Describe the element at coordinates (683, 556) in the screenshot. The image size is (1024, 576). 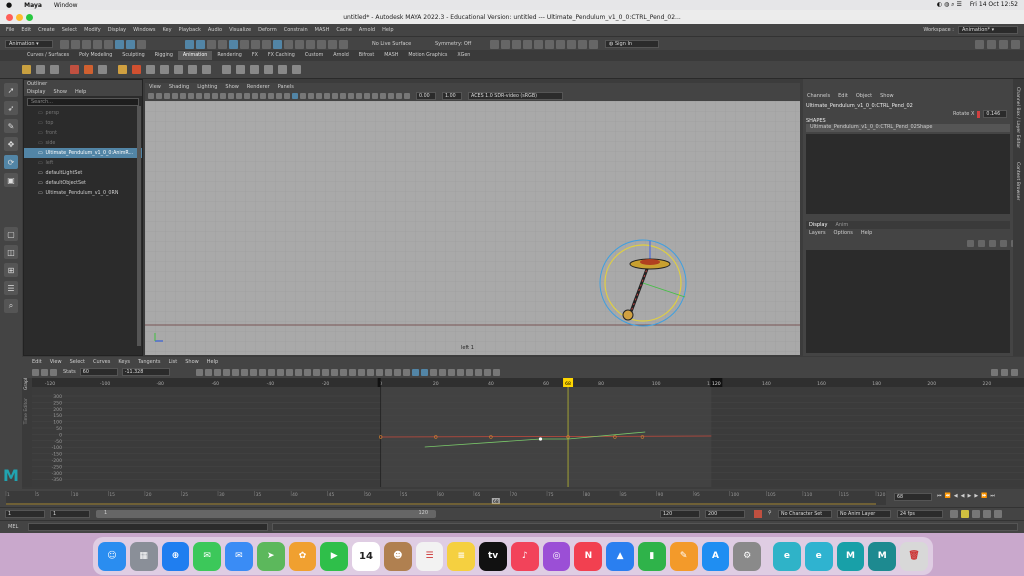
I see `pages-icon: ✎` at that location.